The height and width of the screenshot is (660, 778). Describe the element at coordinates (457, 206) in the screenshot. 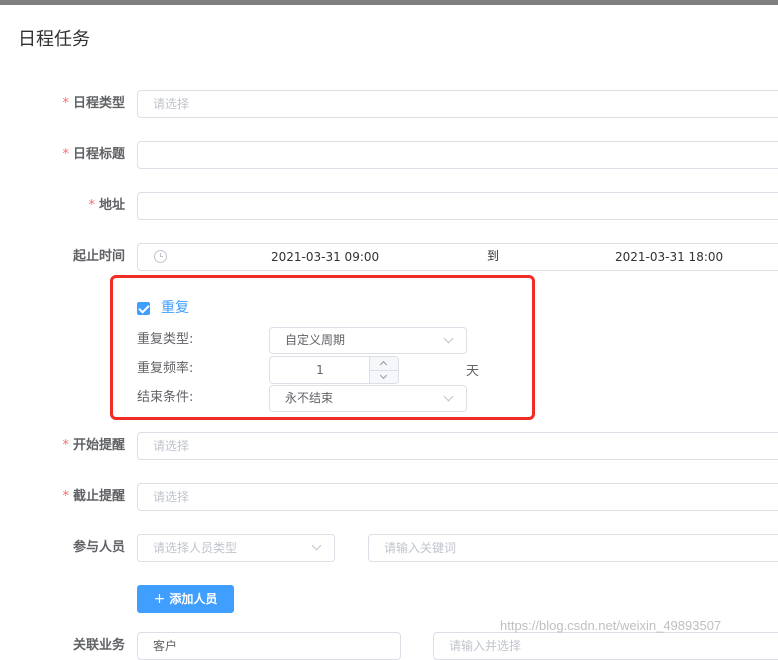

I see `address-input` at that location.